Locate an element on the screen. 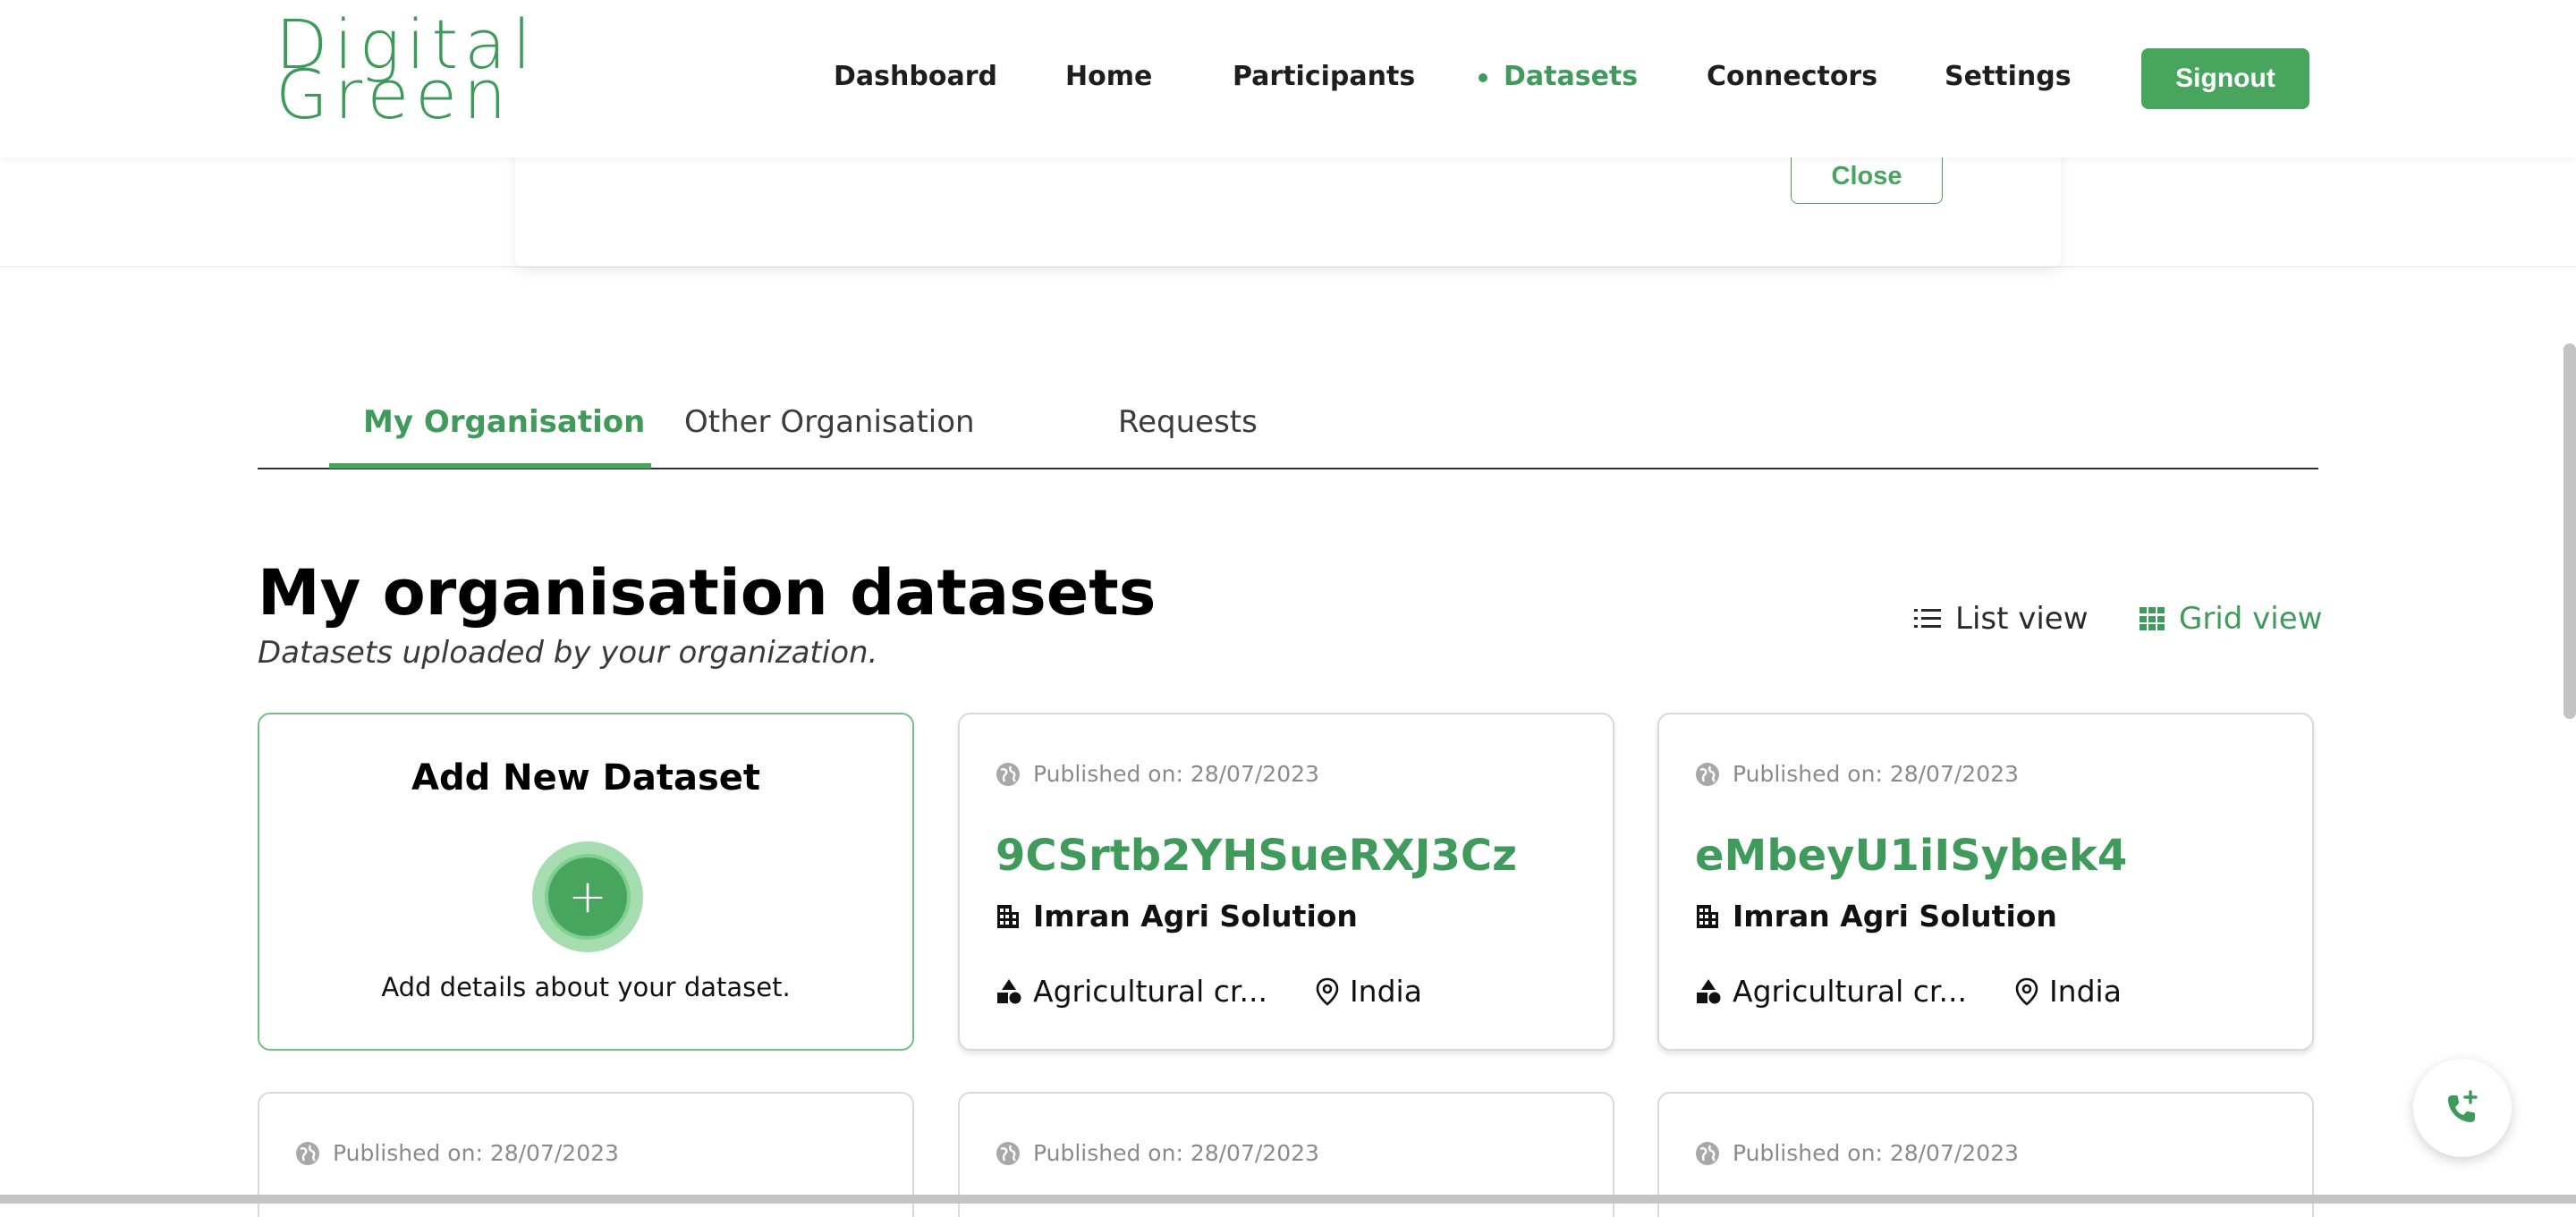 The image size is (2576, 1217). vertical-scrollbar is located at coordinates (2569, 531).